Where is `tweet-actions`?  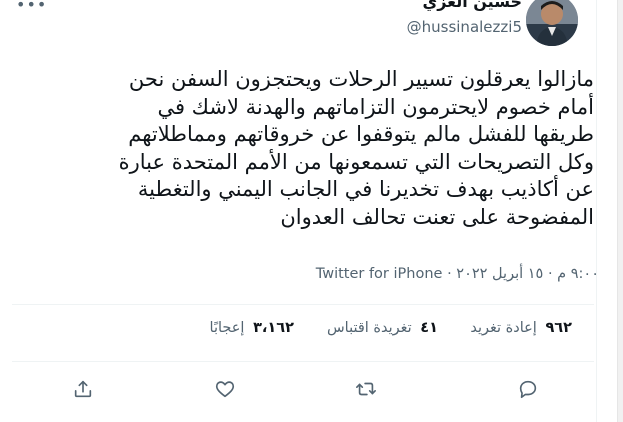
tweet-actions is located at coordinates (298, 390).